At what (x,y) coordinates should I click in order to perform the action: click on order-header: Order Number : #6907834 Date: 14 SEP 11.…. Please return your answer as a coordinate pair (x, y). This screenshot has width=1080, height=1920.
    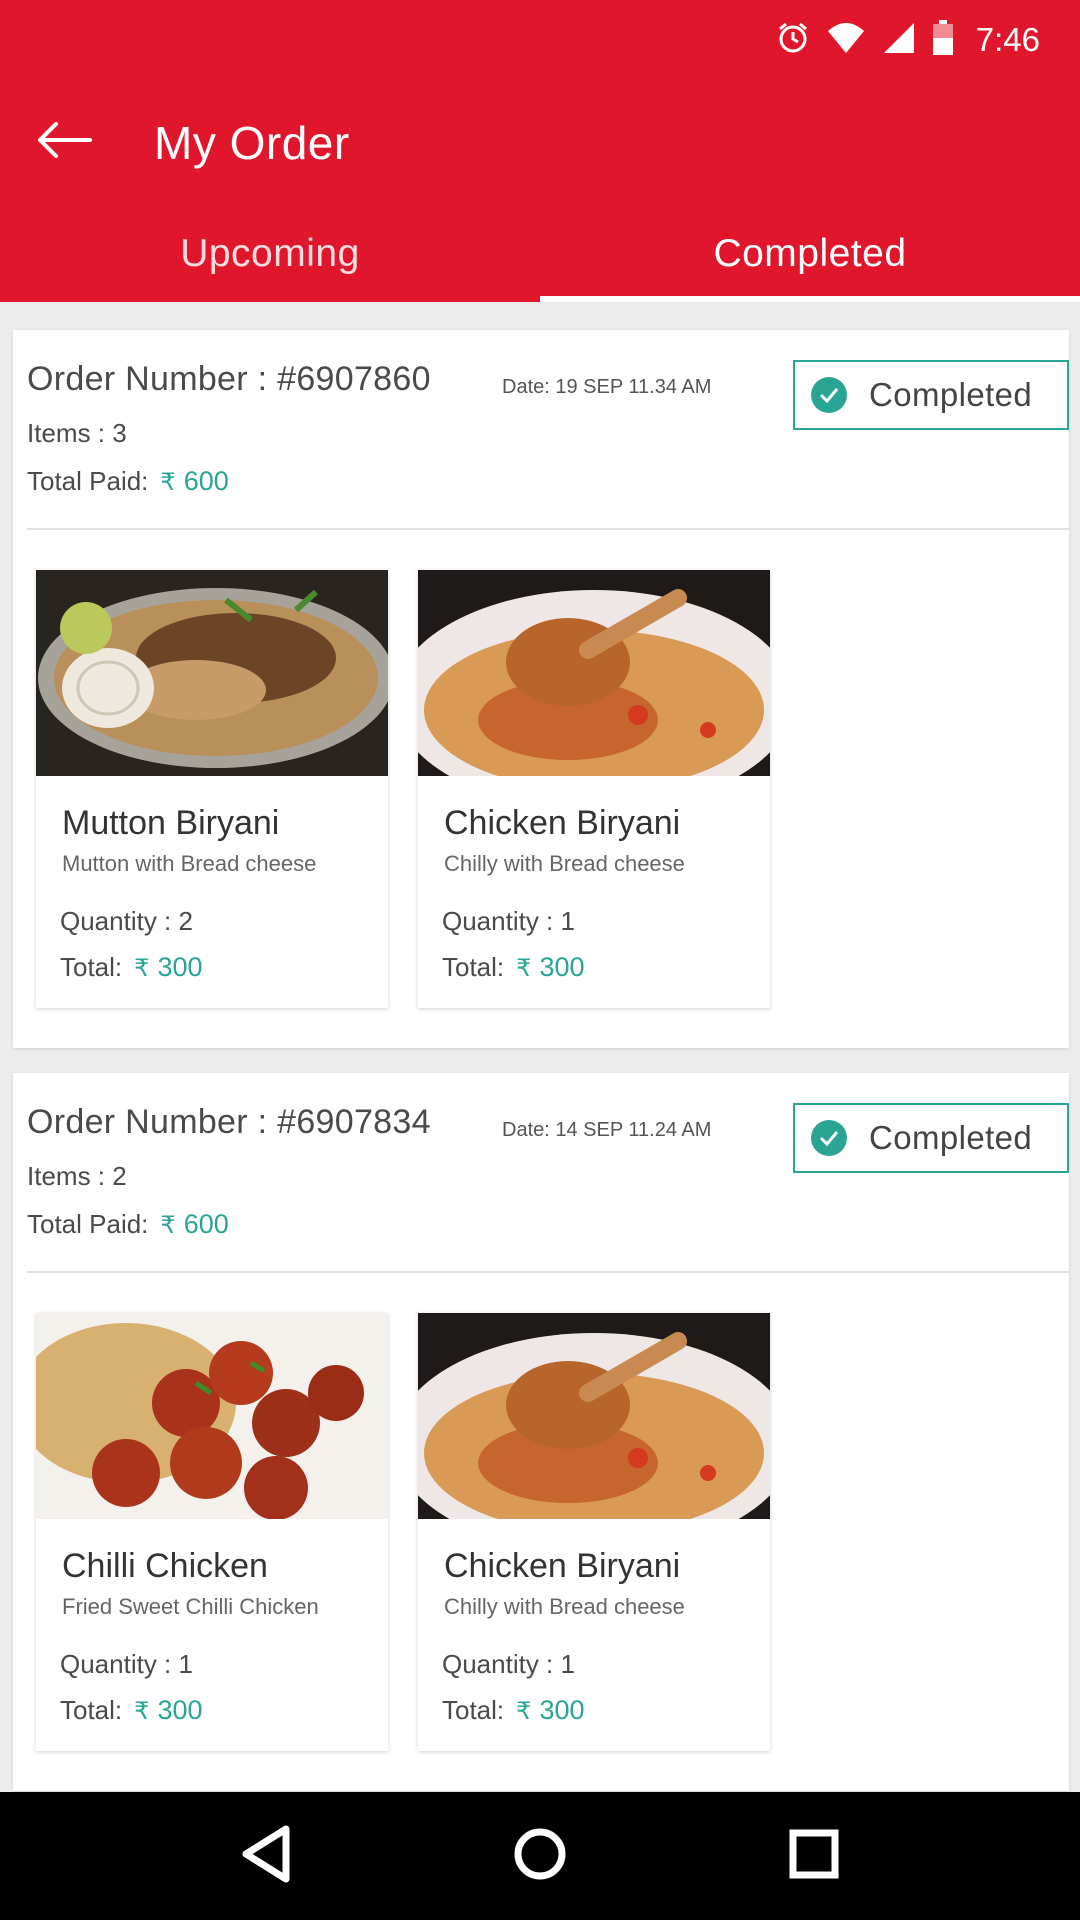
    Looking at the image, I should click on (548, 1173).